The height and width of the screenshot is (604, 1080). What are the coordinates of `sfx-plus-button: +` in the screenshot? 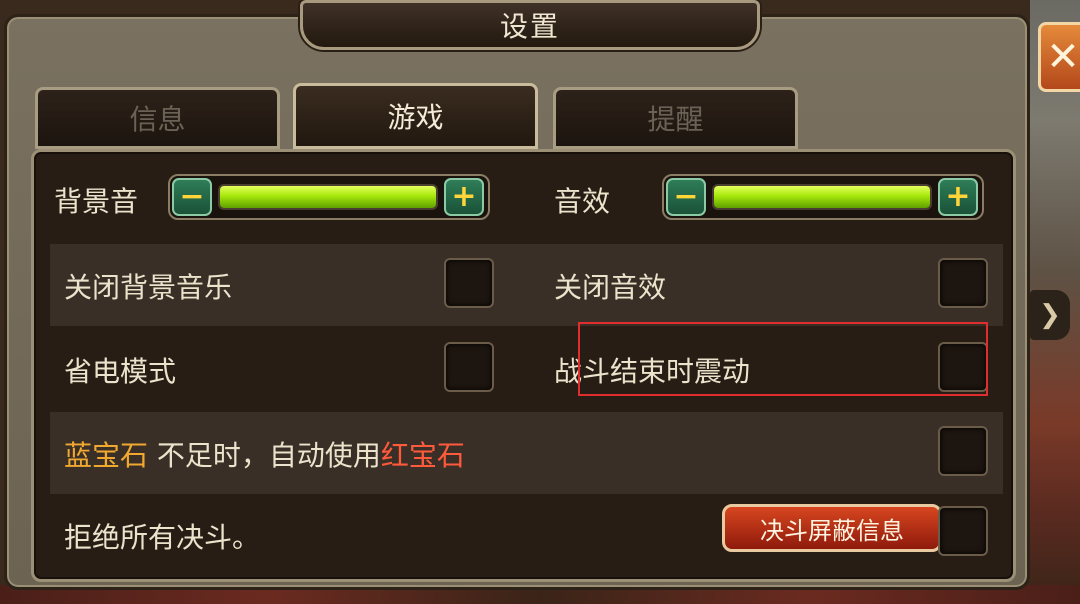 It's located at (958, 197).